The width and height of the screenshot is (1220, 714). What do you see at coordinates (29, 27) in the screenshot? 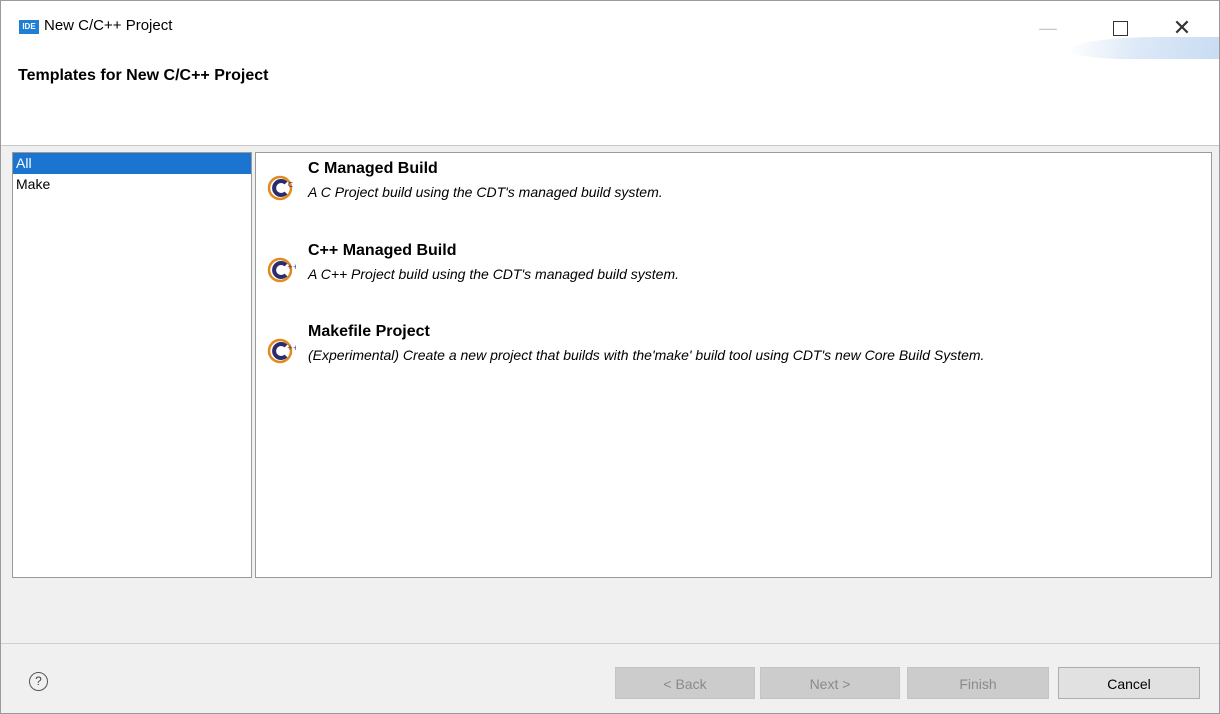
I see `ide-app-icon: IDE` at bounding box center [29, 27].